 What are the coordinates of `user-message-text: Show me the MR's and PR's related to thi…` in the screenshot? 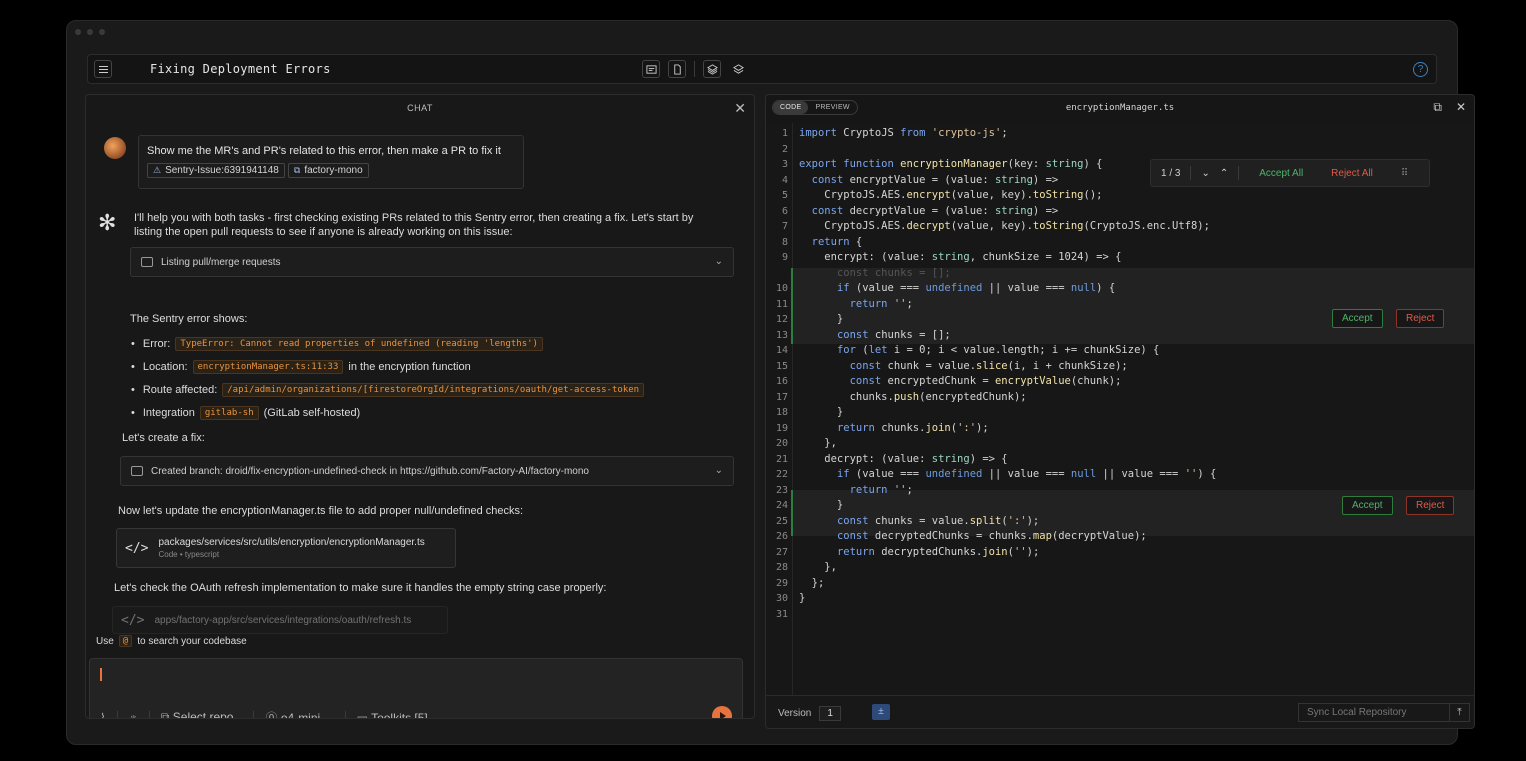 It's located at (324, 151).